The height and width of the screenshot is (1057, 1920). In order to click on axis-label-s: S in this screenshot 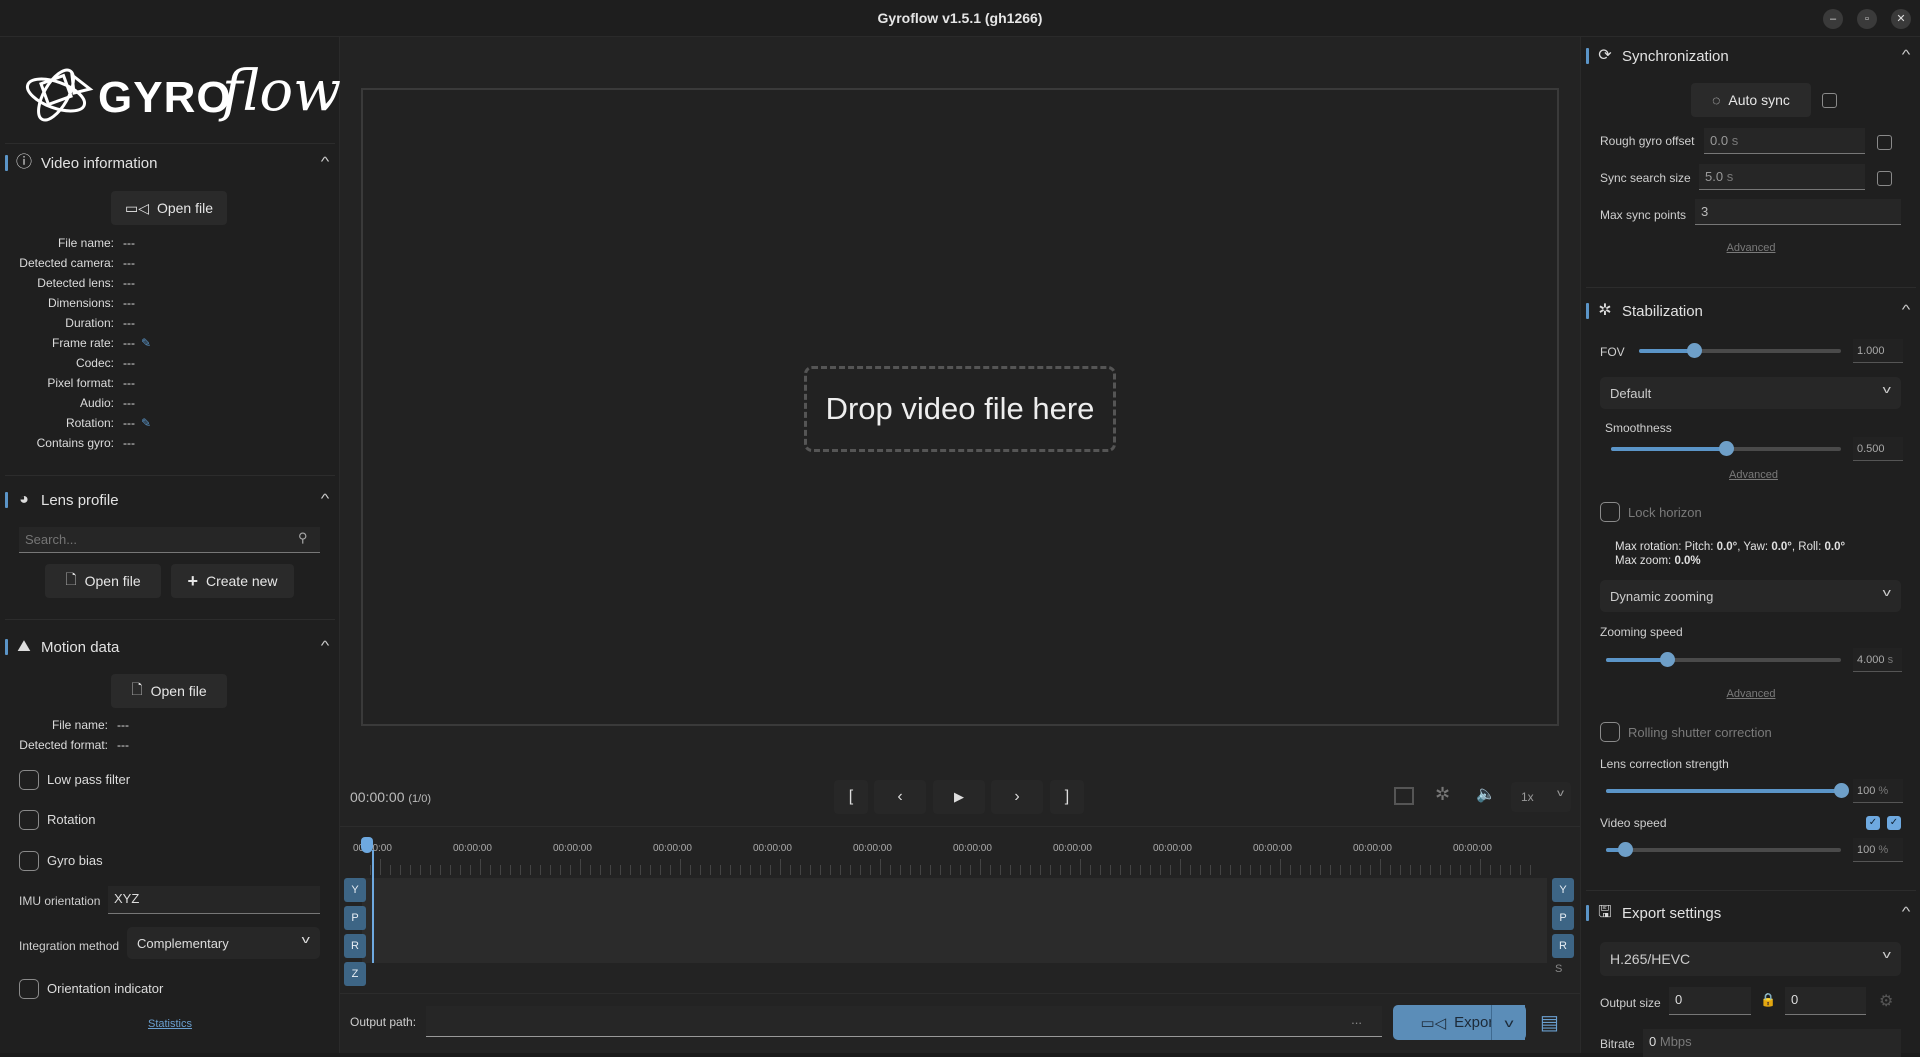, I will do `click(1558, 969)`.